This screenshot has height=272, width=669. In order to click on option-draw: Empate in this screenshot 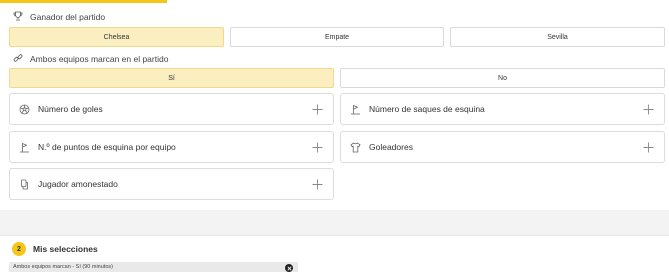, I will do `click(337, 37)`.